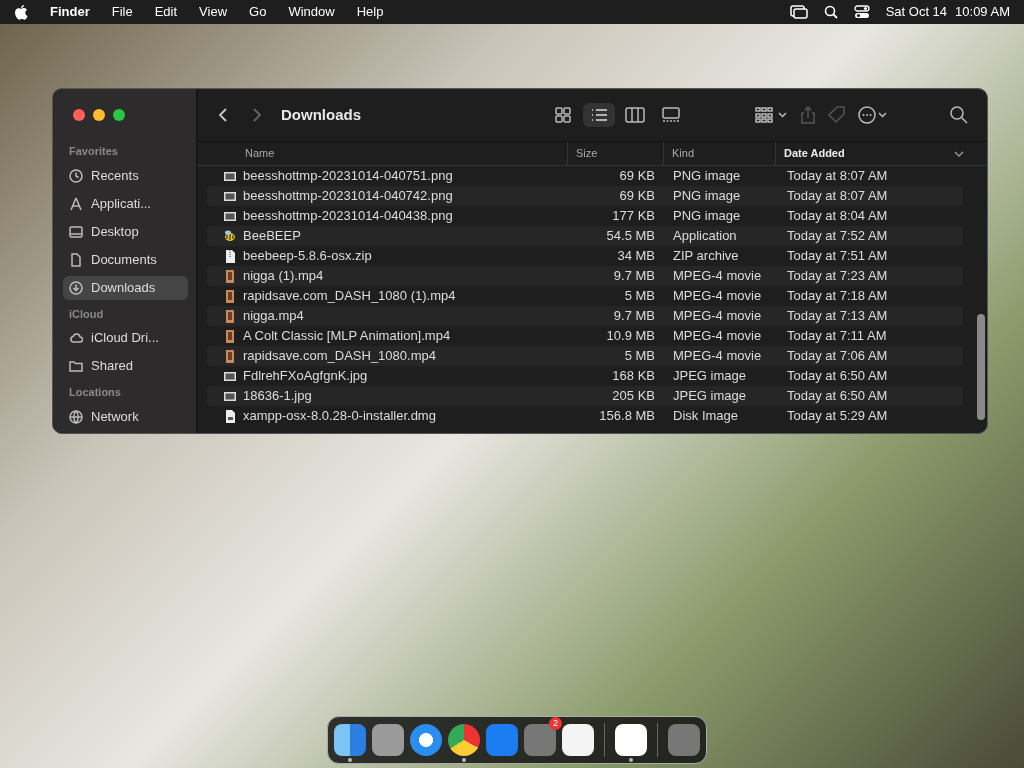 The height and width of the screenshot is (768, 1024). I want to click on file-size: 168 KB, so click(633, 376).